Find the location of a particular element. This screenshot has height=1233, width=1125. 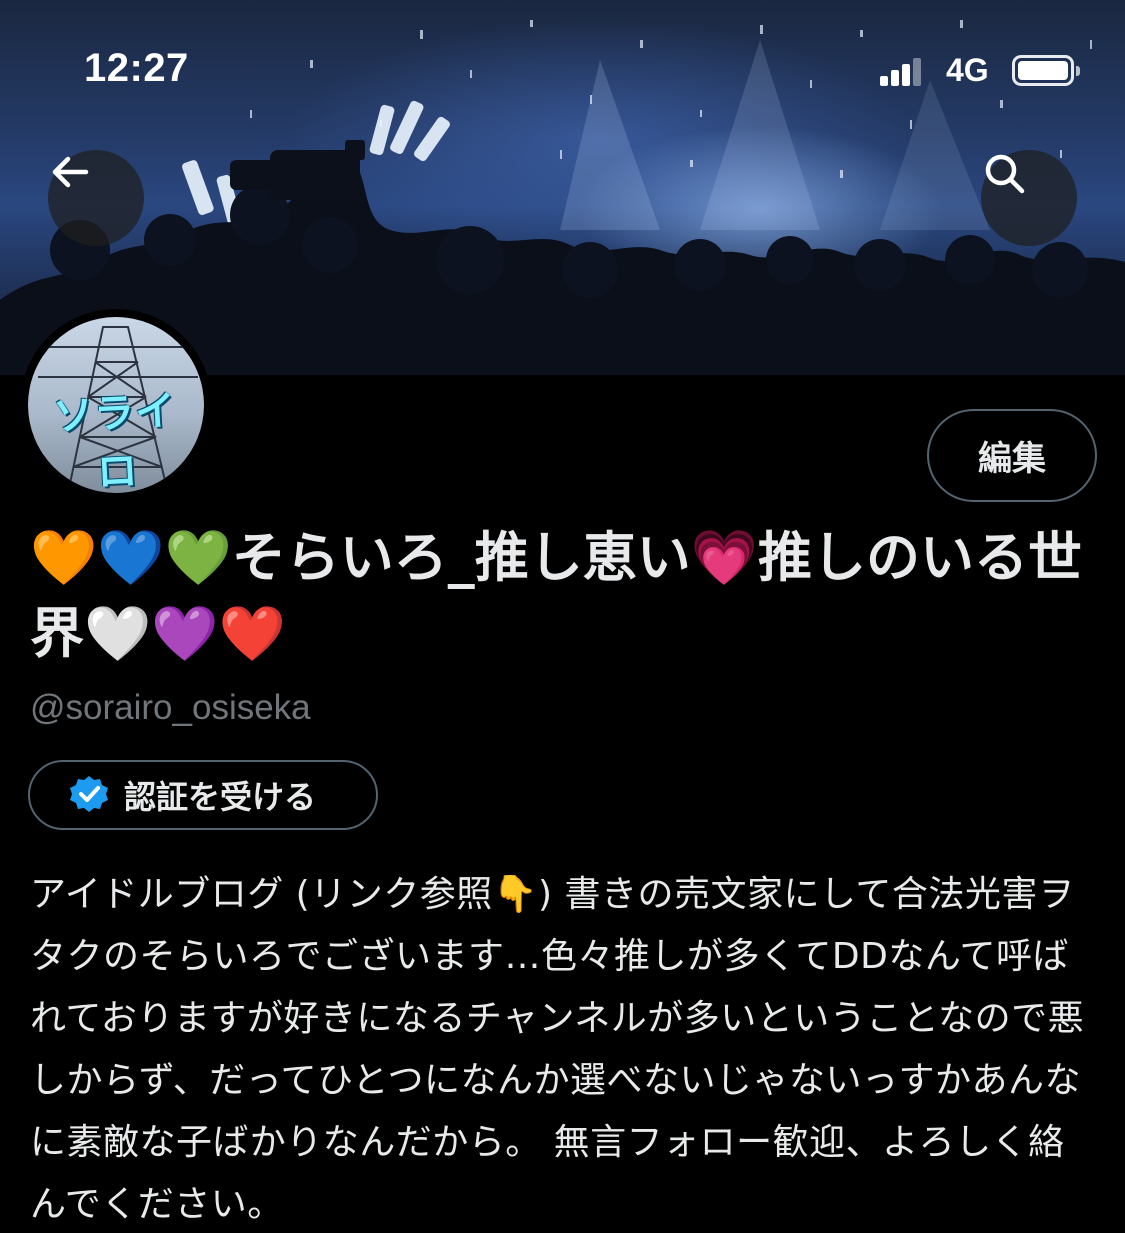

get-verified-button: 認証を受ける is located at coordinates (203, 795).